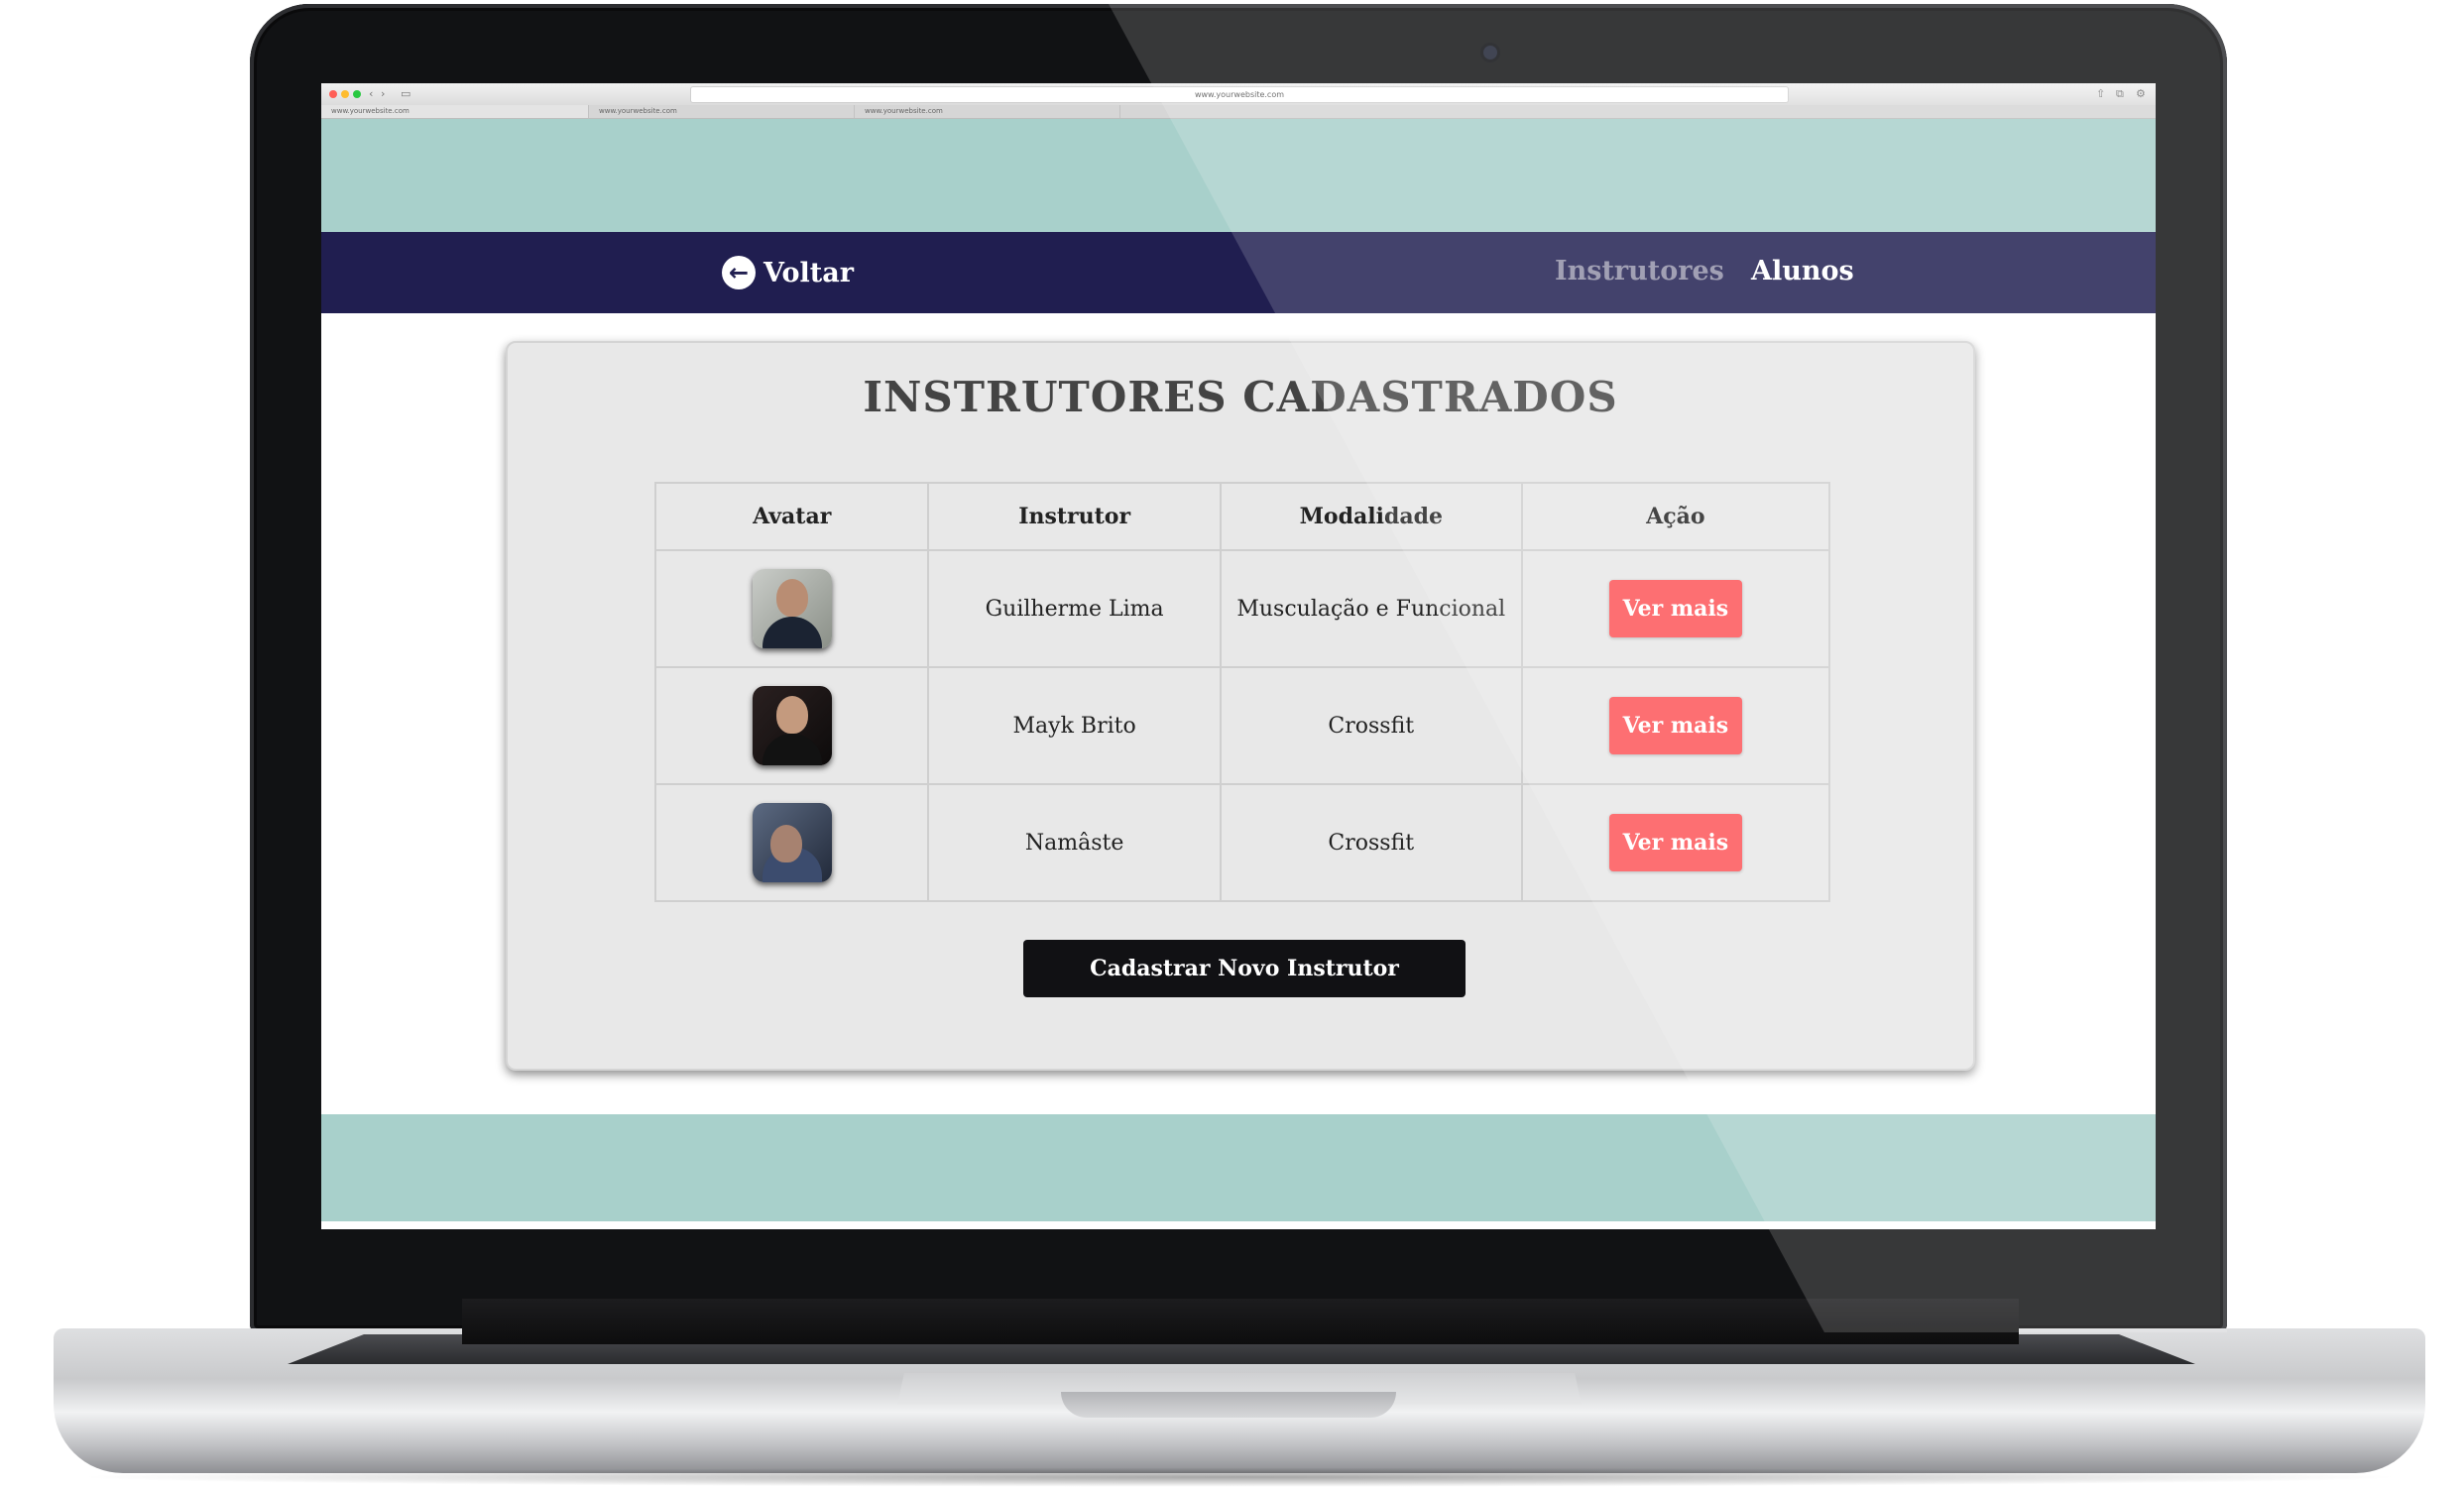 The width and height of the screenshot is (2464, 1490). I want to click on back-label: Voltar, so click(808, 272).